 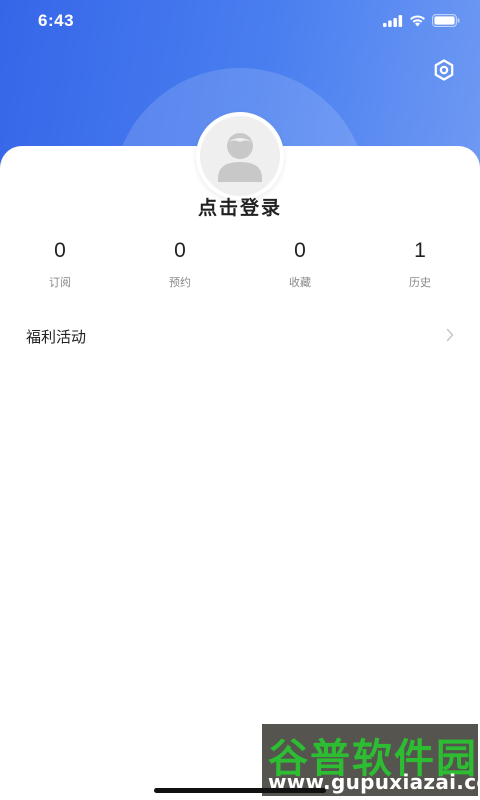 I want to click on default-user-avatar-icon, so click(x=240, y=157).